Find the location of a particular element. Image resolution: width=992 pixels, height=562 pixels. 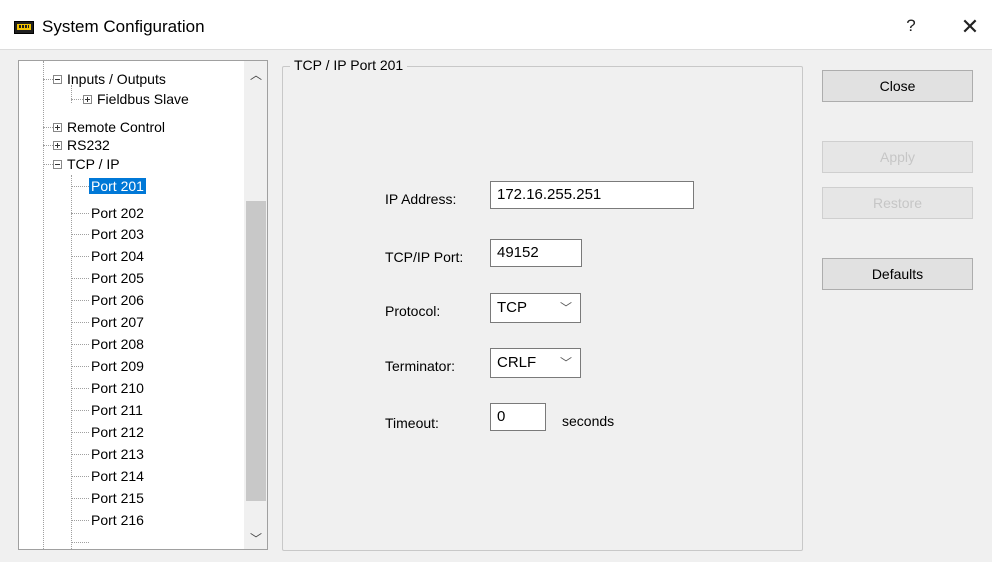

terminator-label: Terminator: is located at coordinates (420, 366).